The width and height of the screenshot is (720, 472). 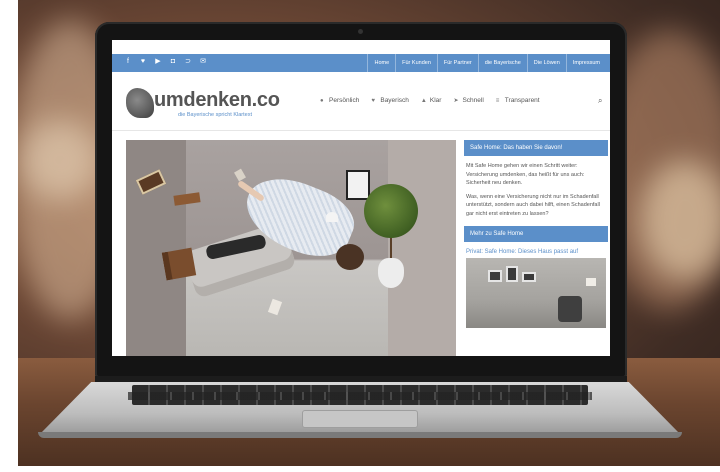 What do you see at coordinates (585, 63) in the screenshot?
I see `toplink-impressum: Impressum` at bounding box center [585, 63].